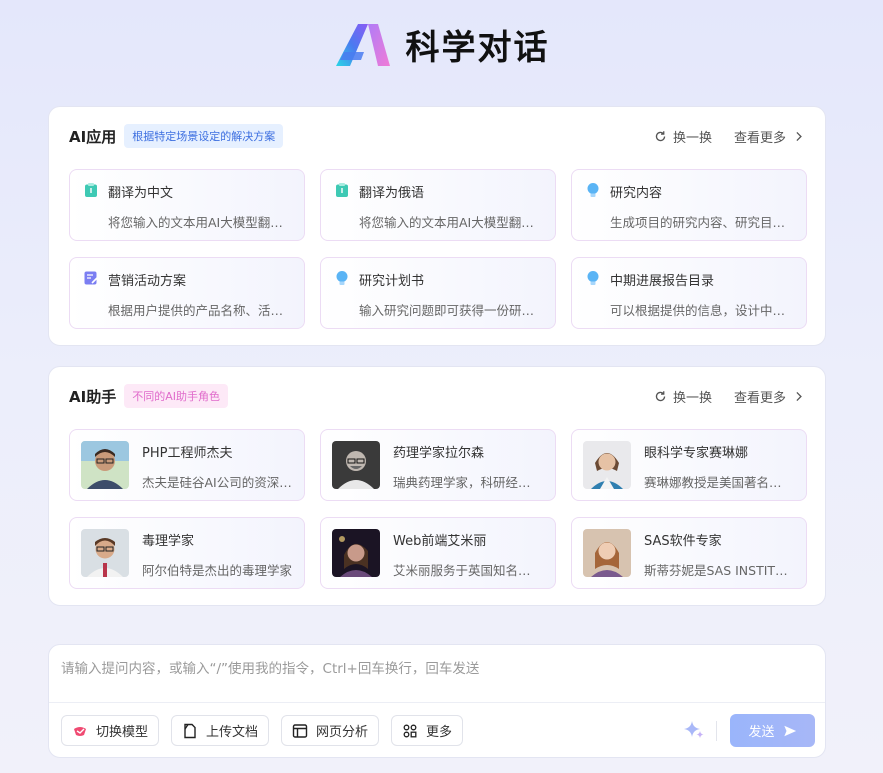 Image resolution: width=883 pixels, height=773 pixels. What do you see at coordinates (719, 570) in the screenshot?
I see `card-desc: 斯蒂芬妮是SAS INSTITUTE的专家` at bounding box center [719, 570].